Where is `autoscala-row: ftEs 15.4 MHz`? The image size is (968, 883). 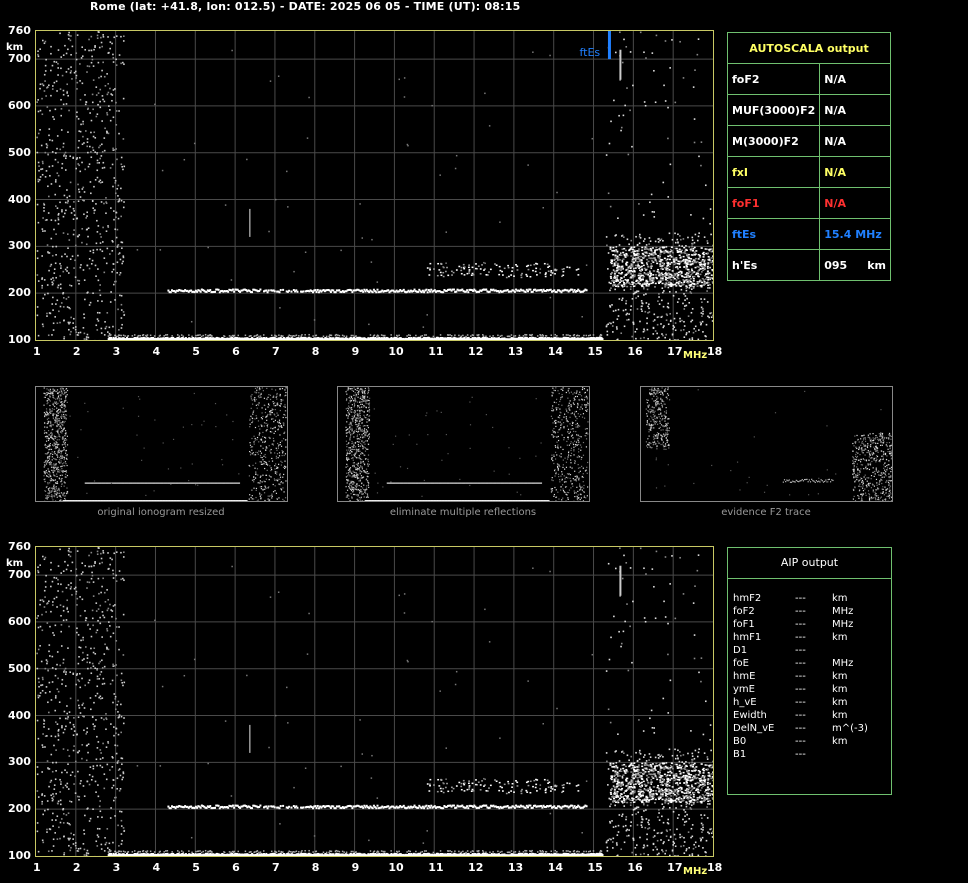
autoscala-row: ftEs 15.4 MHz is located at coordinates (808, 234).